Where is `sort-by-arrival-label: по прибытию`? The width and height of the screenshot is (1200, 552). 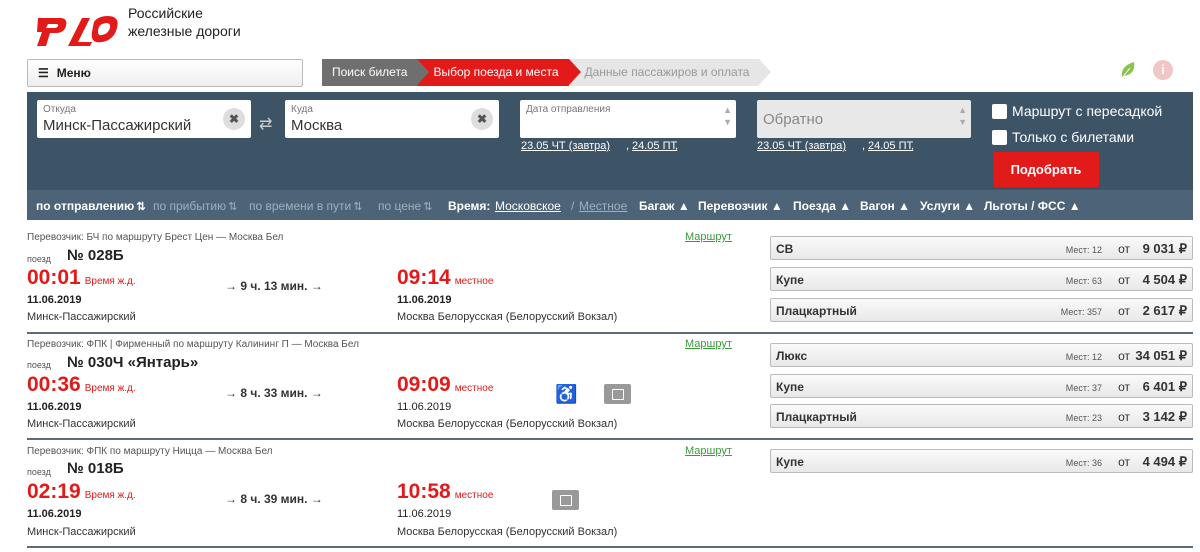
sort-by-arrival-label: по прибытию is located at coordinates (190, 206).